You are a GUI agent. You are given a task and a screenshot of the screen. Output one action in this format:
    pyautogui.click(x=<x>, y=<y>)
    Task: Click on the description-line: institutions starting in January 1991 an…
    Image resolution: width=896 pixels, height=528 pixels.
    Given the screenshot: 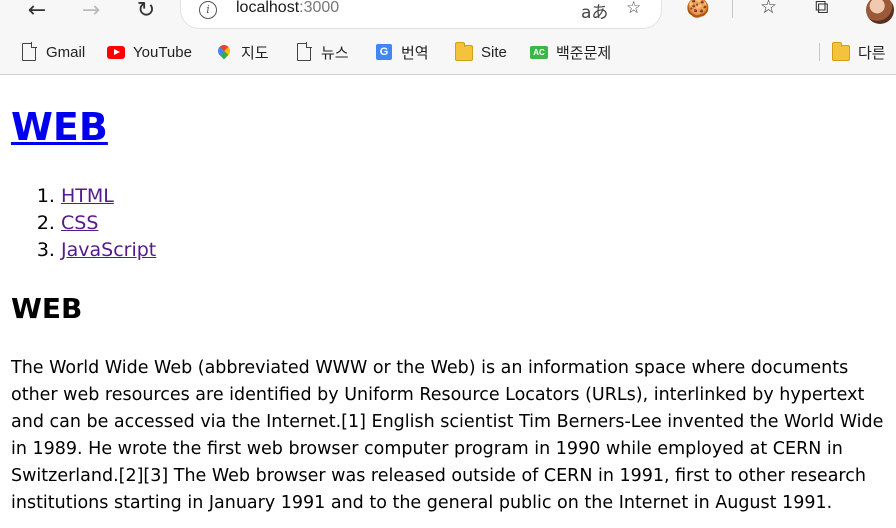 What is the action you would take?
    pyautogui.click(x=422, y=503)
    